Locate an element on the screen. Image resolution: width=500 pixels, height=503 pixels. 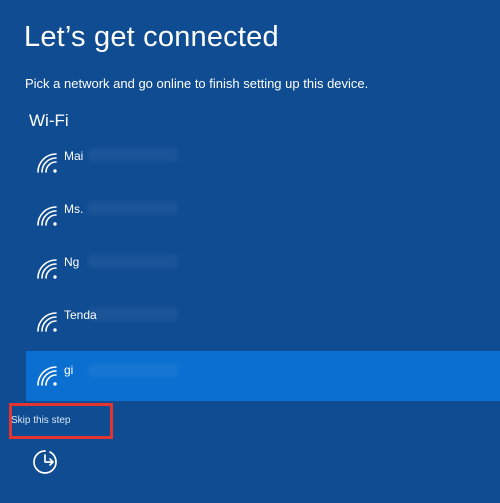
skip-this-step-link: Skip this step is located at coordinates (40, 420).